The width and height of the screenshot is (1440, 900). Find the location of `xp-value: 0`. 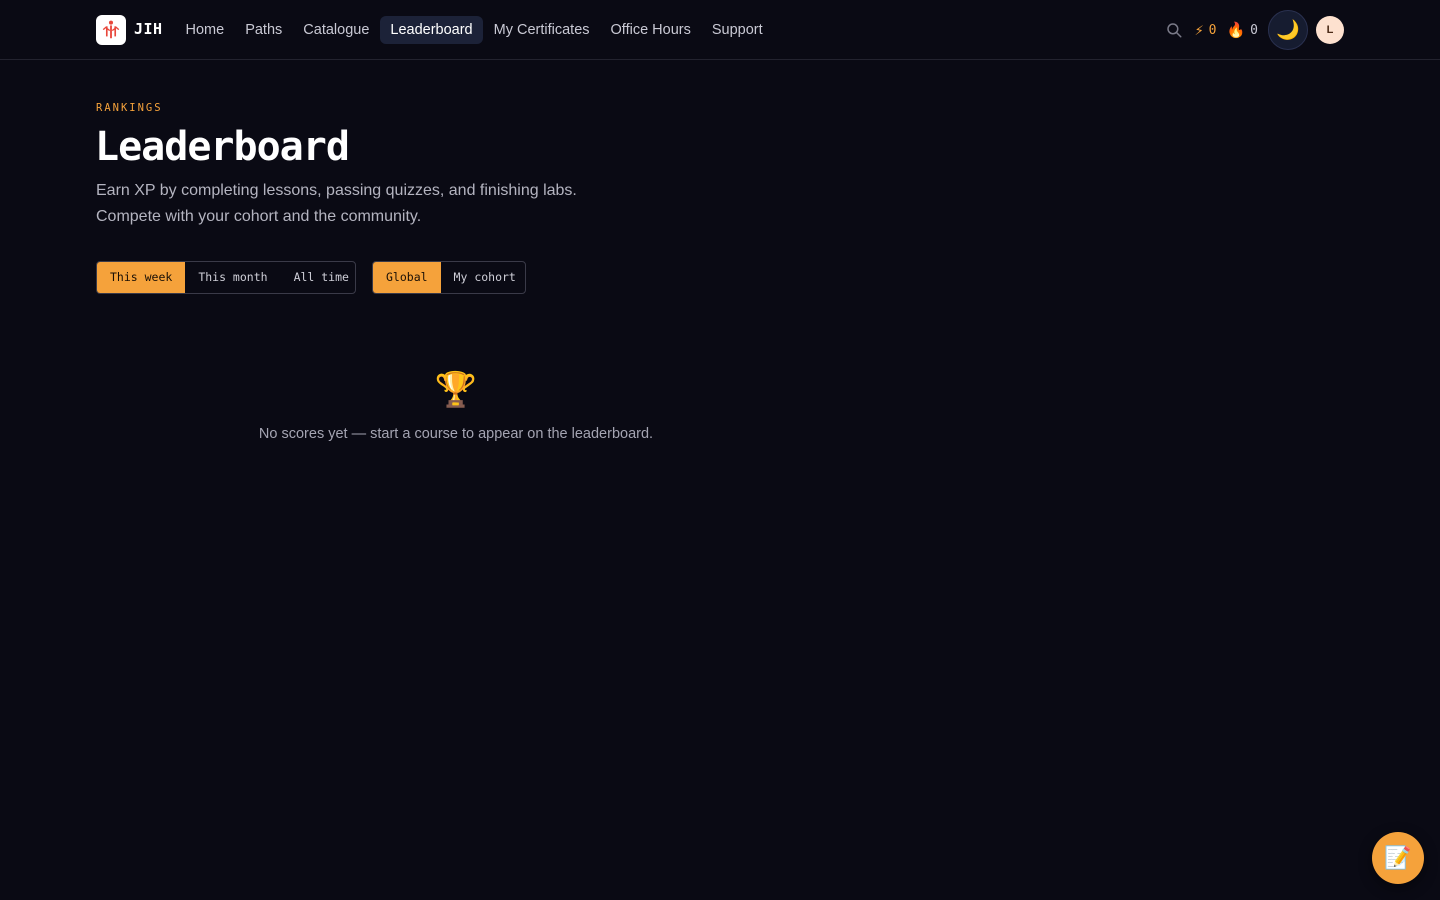

xp-value: 0 is located at coordinates (1212, 30).